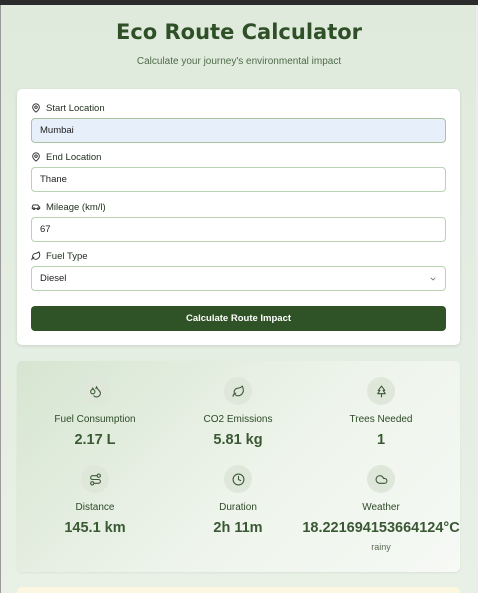  Describe the element at coordinates (238, 318) in the screenshot. I see `calculate-route-button: Calculate Route Impact` at that location.